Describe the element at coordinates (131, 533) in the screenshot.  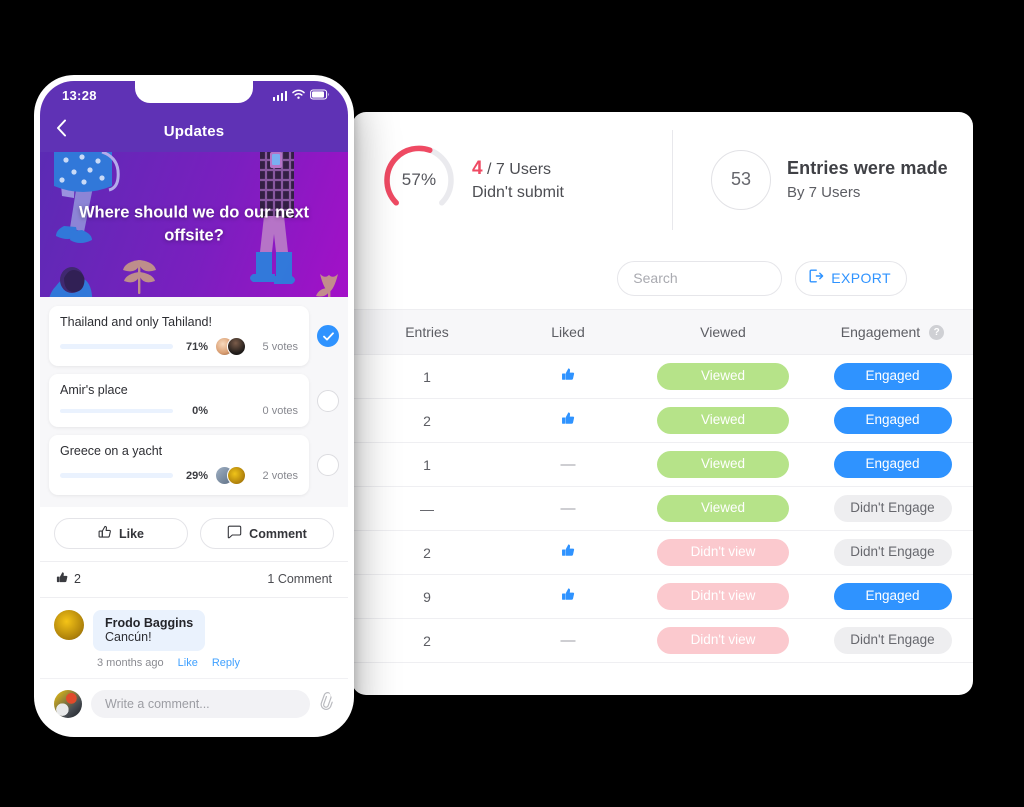
I see `like-button-label: Like` at that location.